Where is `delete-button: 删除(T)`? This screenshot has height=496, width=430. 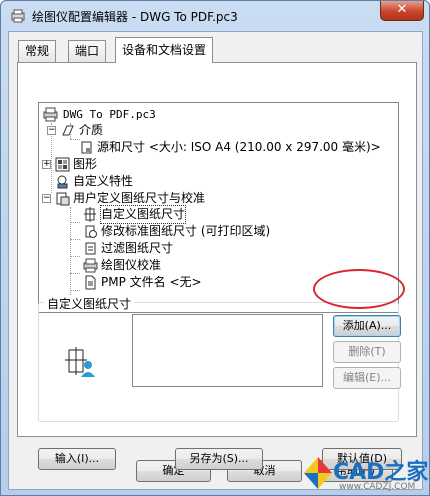
delete-button: 删除(T) is located at coordinates (367, 352).